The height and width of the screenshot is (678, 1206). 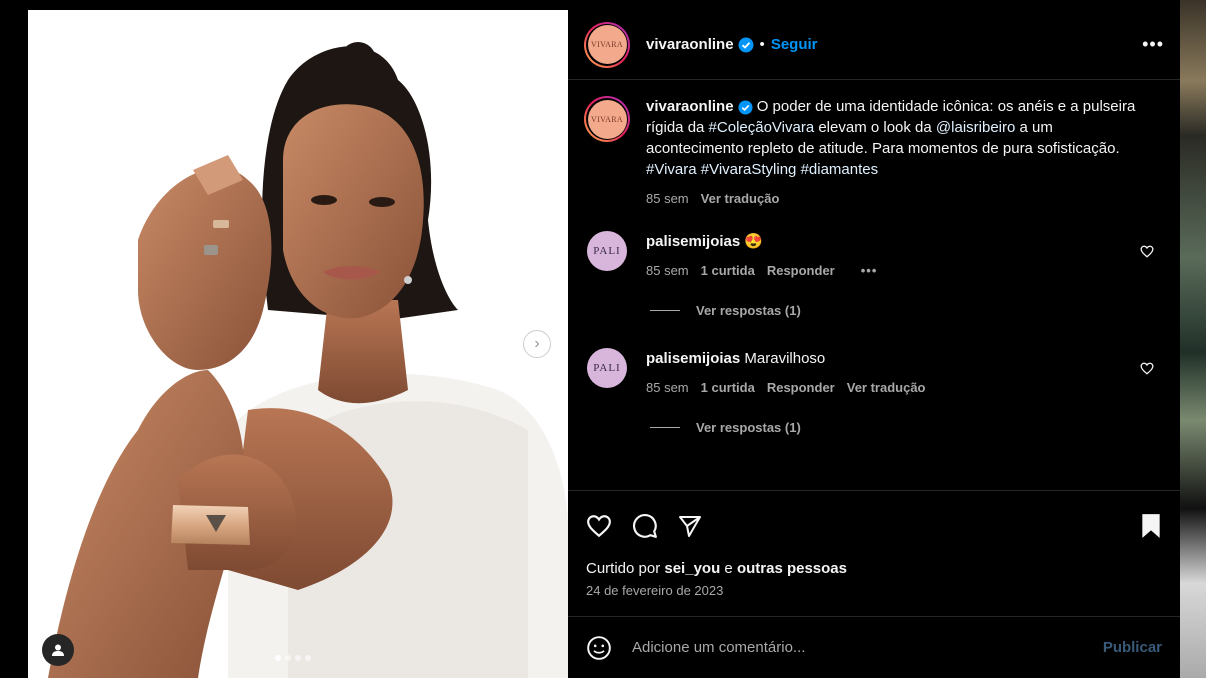 What do you see at coordinates (874, 568) in the screenshot?
I see `likes-summary: Curtido por sei_you e outras pessoas` at bounding box center [874, 568].